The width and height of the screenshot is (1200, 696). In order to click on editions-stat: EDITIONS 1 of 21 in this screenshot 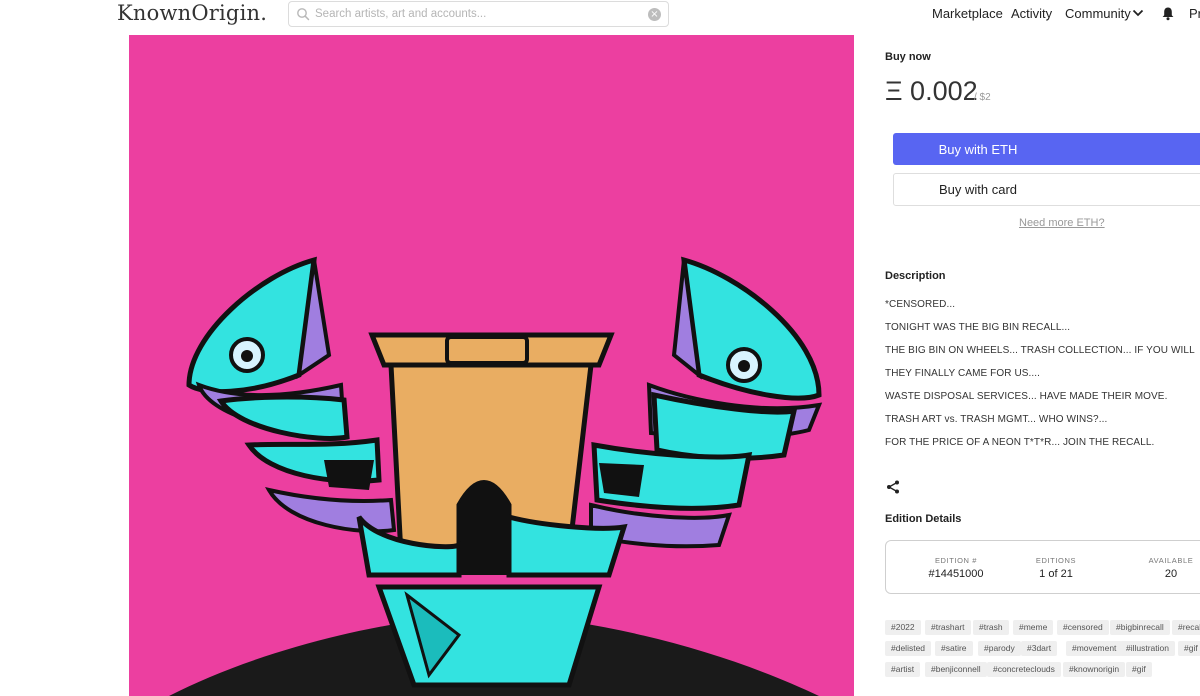, I will do `click(1056, 568)`.